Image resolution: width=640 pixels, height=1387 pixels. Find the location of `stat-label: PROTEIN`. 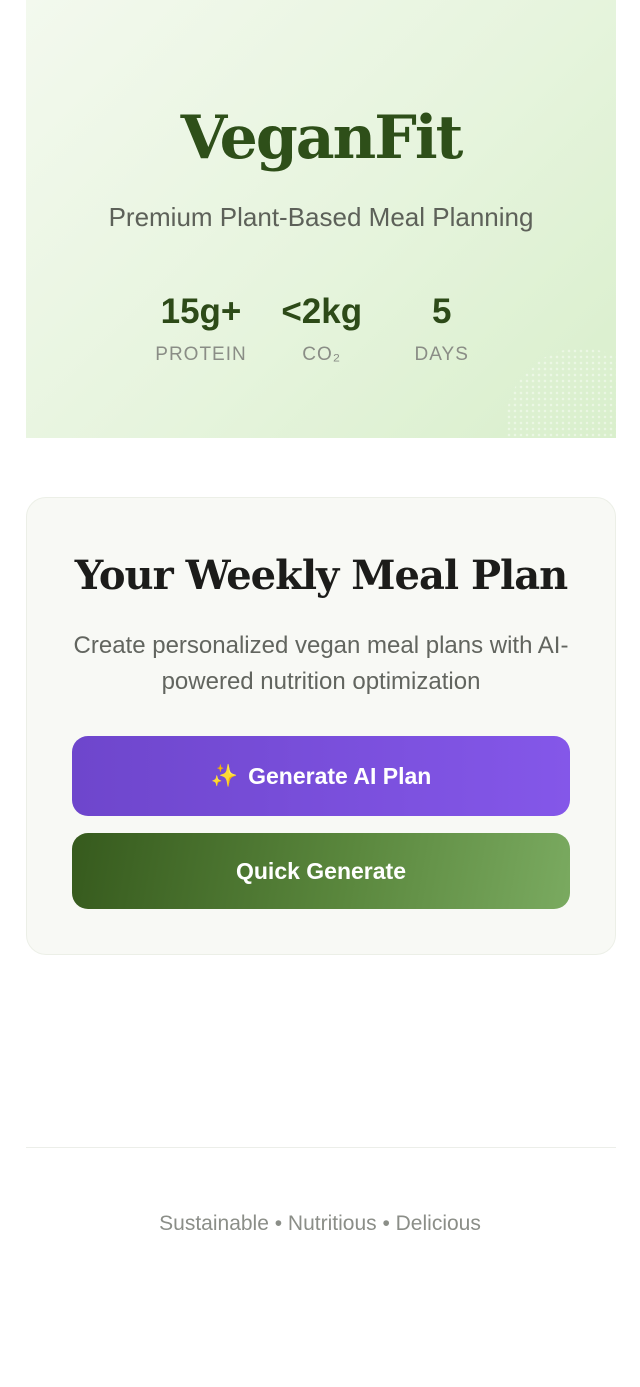

stat-label: PROTEIN is located at coordinates (201, 354).